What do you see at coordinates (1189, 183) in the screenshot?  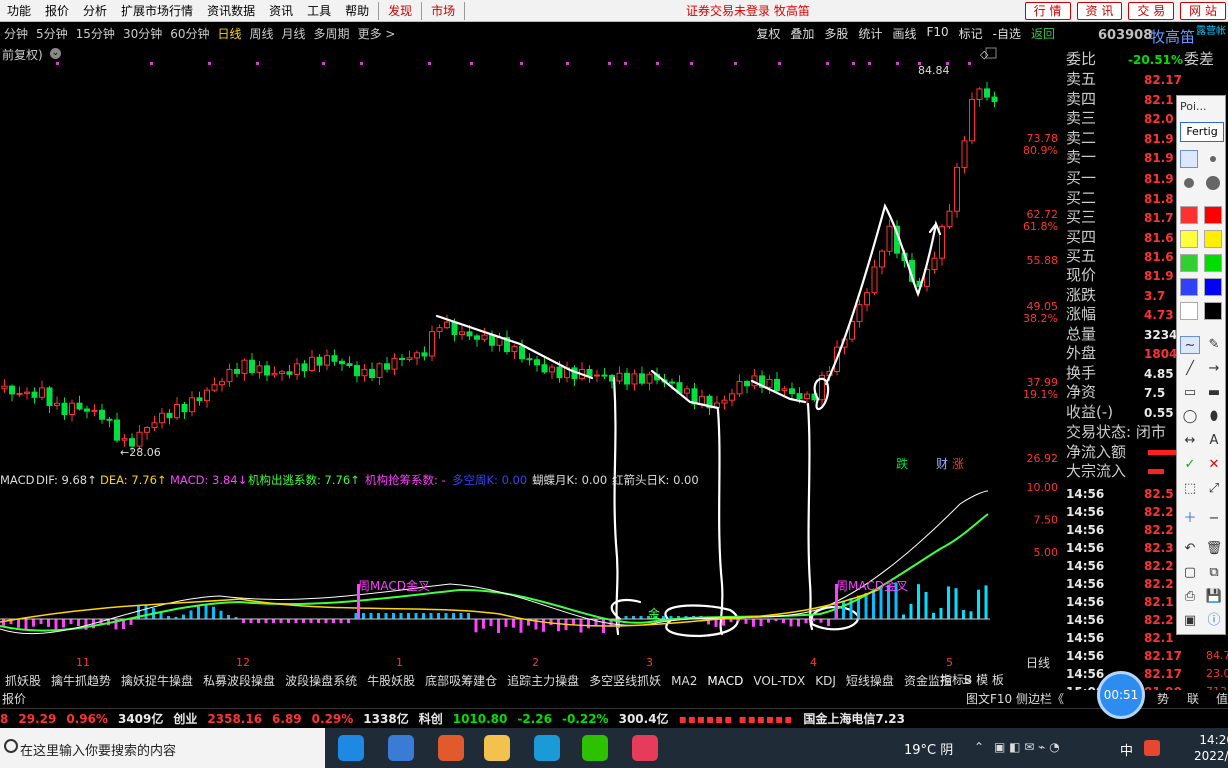 I see `pen-size-large-icon` at bounding box center [1189, 183].